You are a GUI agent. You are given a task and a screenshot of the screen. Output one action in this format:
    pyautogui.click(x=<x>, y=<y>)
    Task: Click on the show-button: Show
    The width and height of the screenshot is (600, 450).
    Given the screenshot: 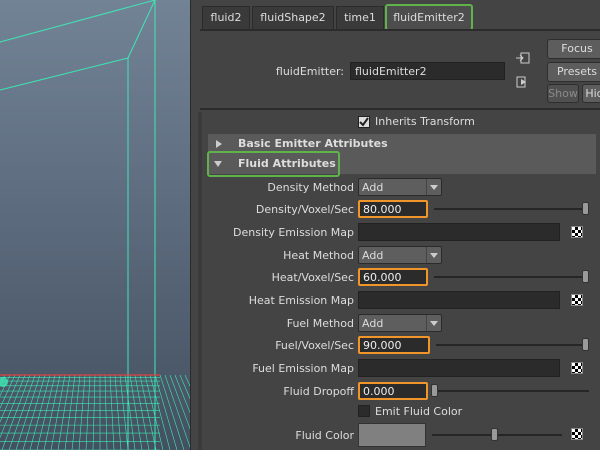 What is the action you would take?
    pyautogui.click(x=563, y=93)
    